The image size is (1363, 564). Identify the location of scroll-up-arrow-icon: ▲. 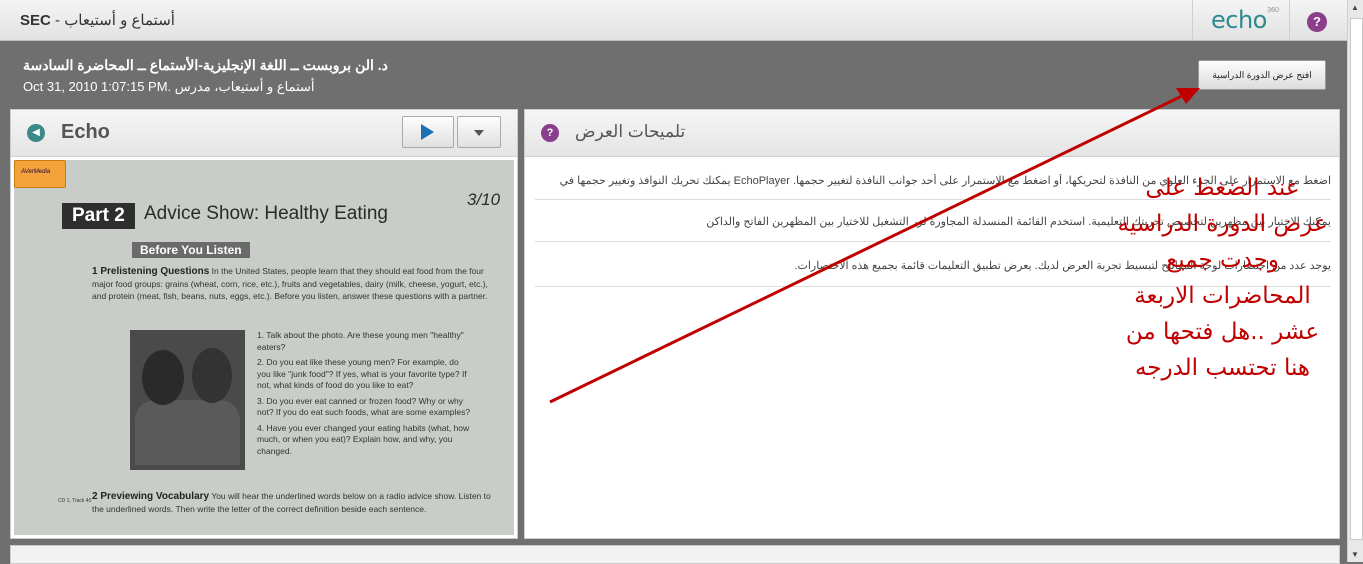
(1355, 7).